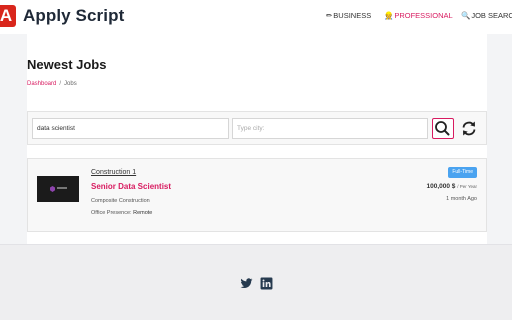  I want to click on refresh-icon, so click(469, 128).